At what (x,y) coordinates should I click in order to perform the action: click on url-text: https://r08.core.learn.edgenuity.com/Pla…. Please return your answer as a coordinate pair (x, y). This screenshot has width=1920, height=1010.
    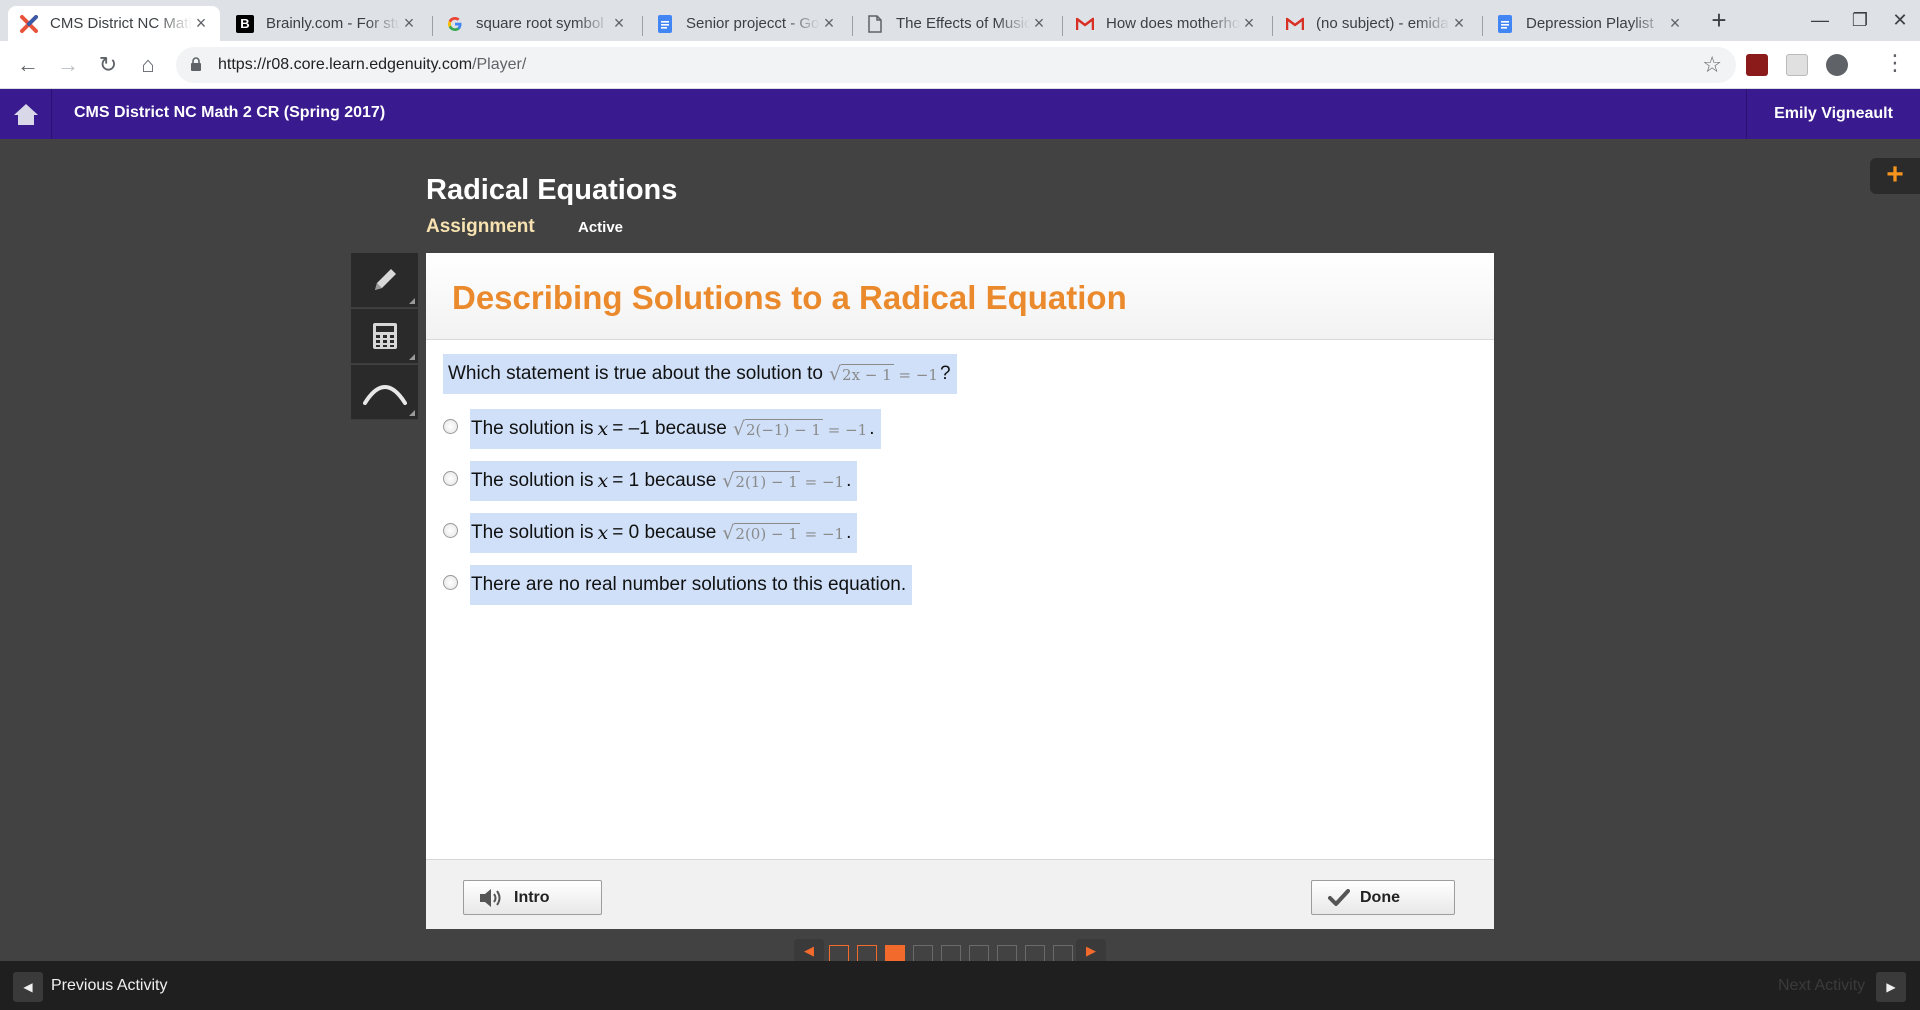
    Looking at the image, I should click on (372, 65).